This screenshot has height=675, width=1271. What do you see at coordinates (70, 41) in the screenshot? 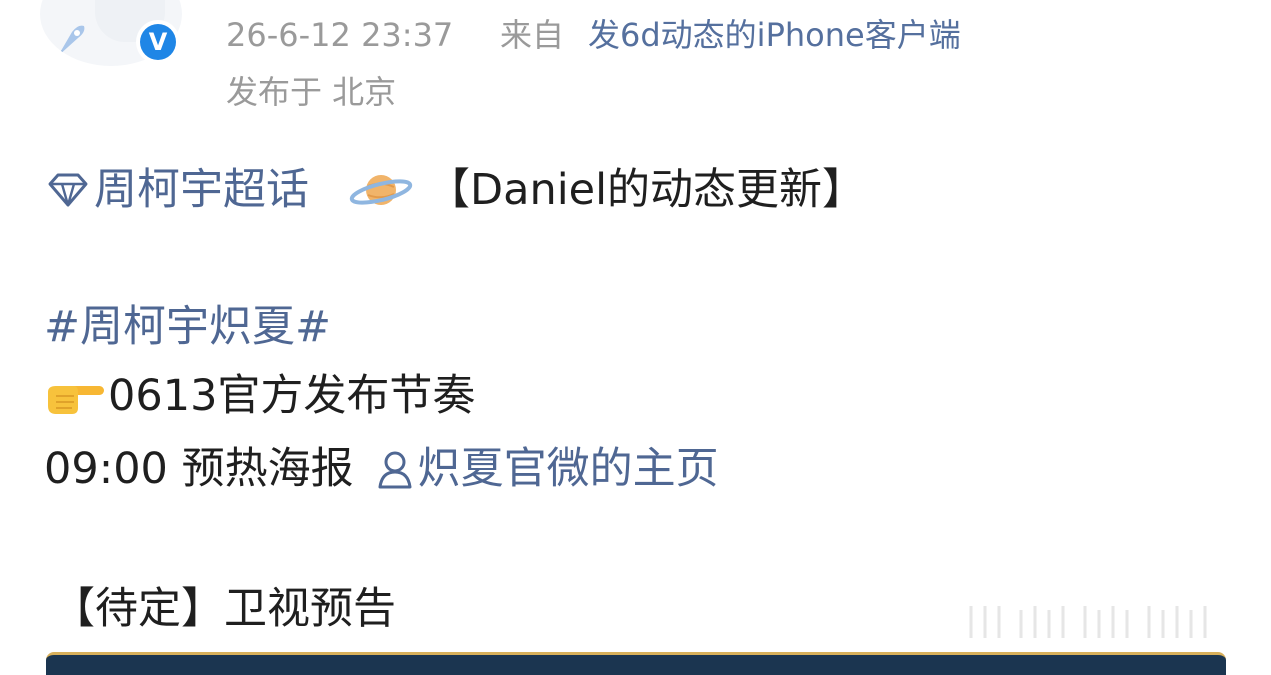
I see `rocket-icon` at bounding box center [70, 41].